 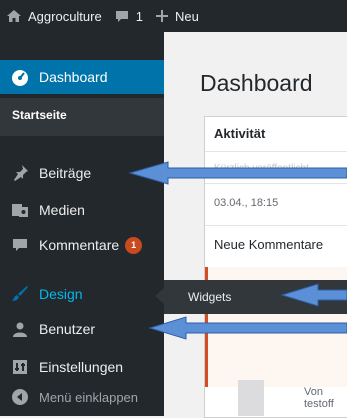 What do you see at coordinates (67, 329) in the screenshot?
I see `sidebar-item-label: Benutzer` at bounding box center [67, 329].